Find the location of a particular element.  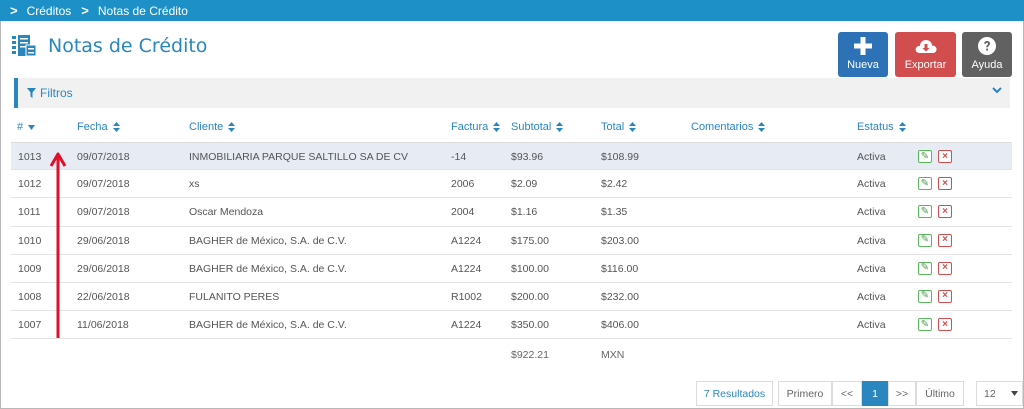

question-circle-icon is located at coordinates (987, 46).